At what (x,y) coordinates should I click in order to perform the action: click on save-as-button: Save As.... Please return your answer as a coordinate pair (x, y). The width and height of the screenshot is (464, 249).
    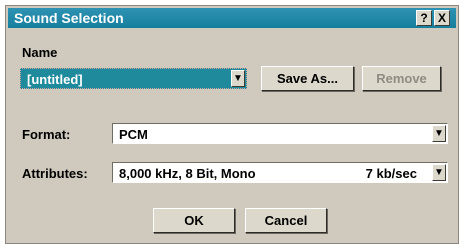
    Looking at the image, I should click on (307, 78).